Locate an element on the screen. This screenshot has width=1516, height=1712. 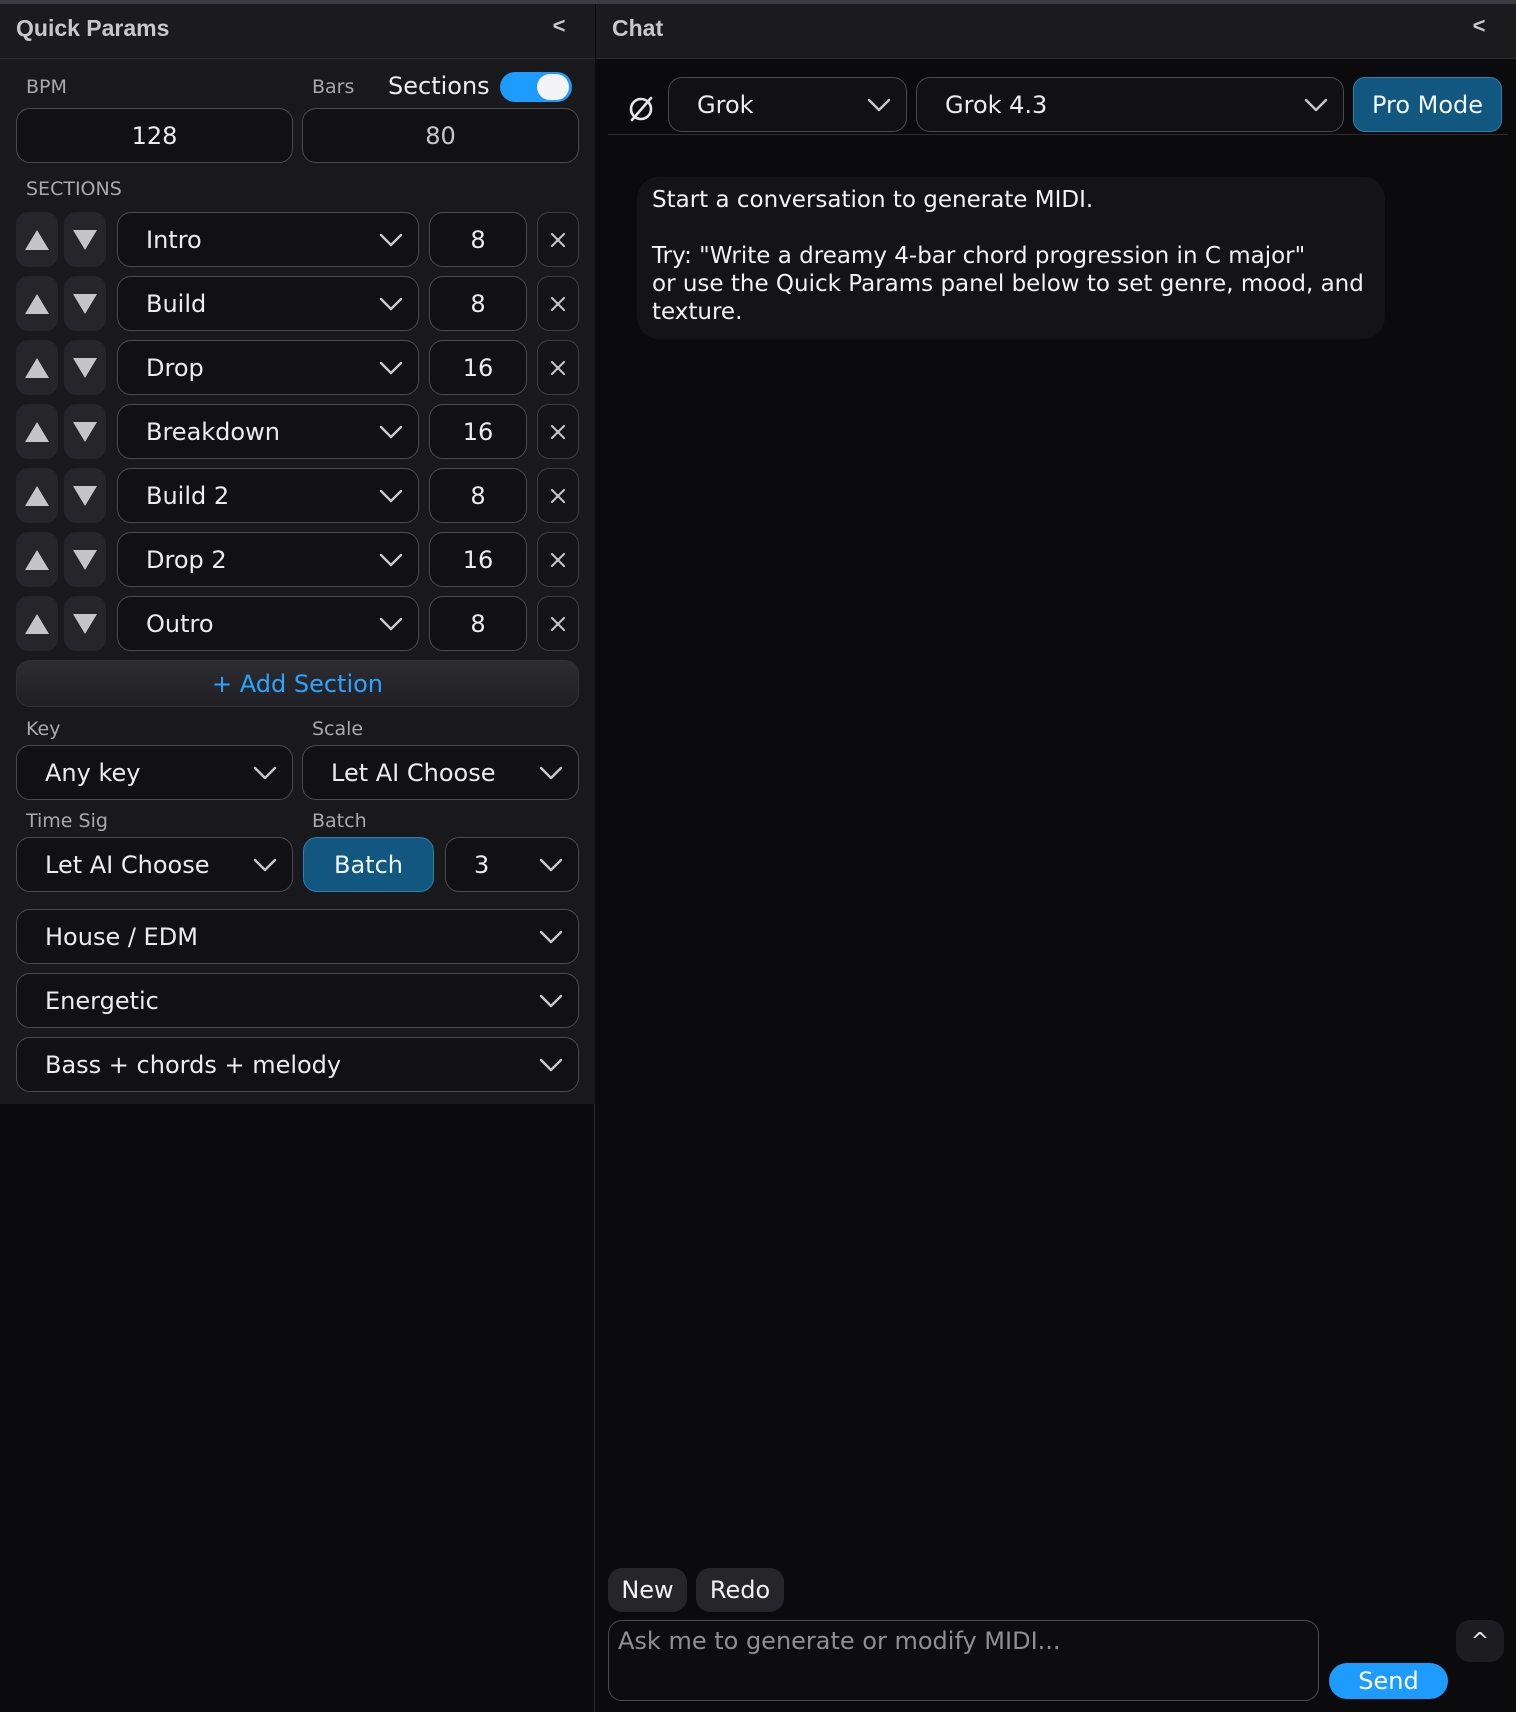
time-sig-select-value: Let AI Choose is located at coordinates (127, 864).